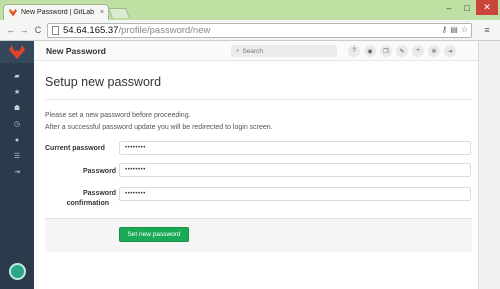 This screenshot has width=500, height=289. I want to click on current-password-field, so click(295, 148).